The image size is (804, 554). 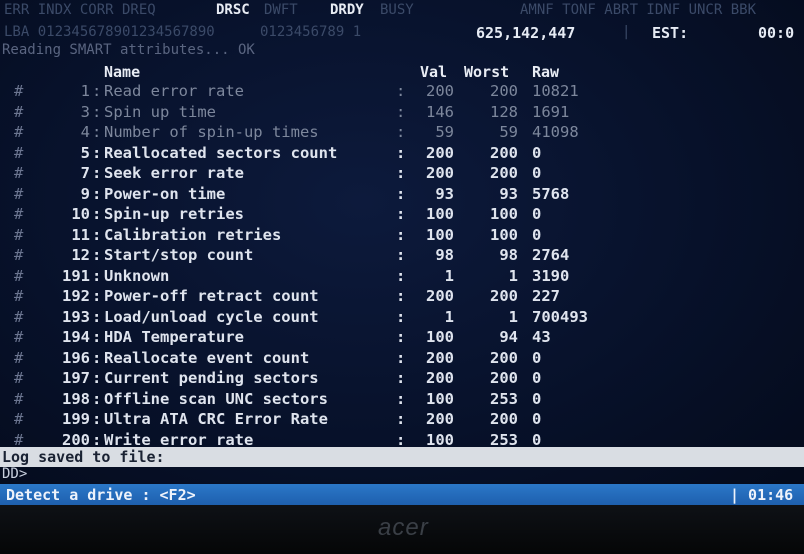 What do you see at coordinates (76, 296) in the screenshot?
I see `attribute-id: 192` at bounding box center [76, 296].